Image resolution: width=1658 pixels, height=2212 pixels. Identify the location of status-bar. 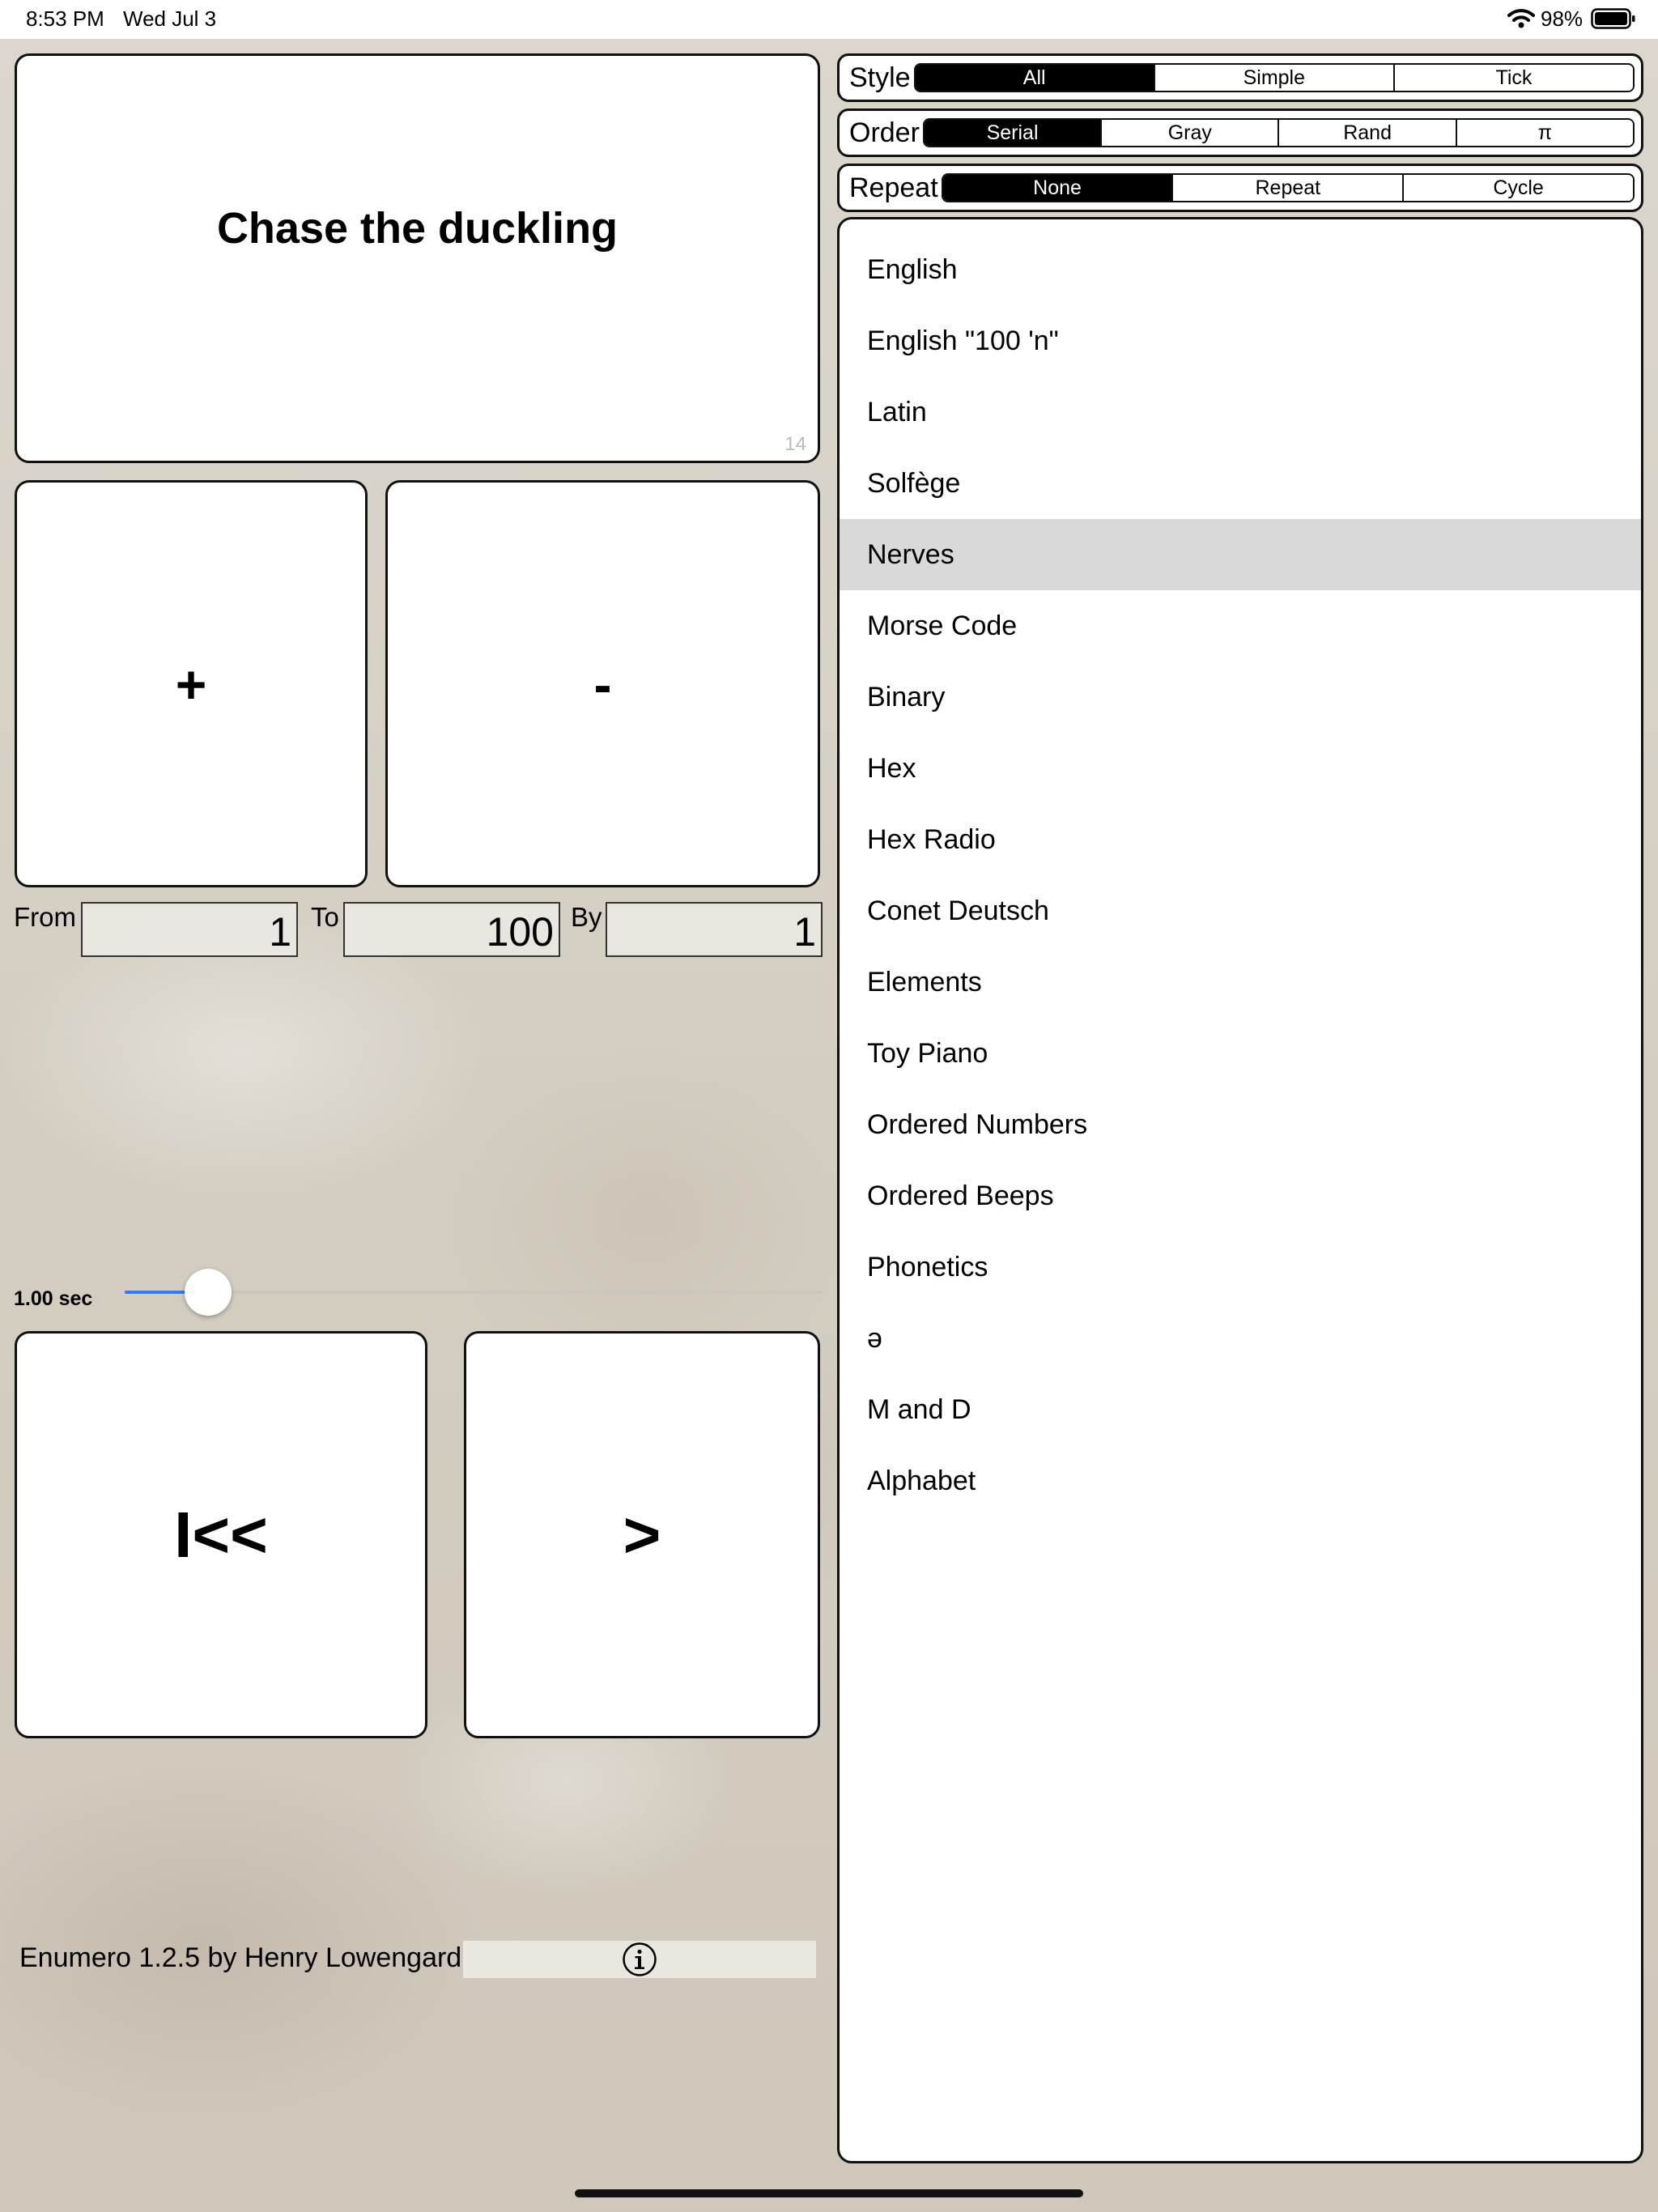
(829, 19).